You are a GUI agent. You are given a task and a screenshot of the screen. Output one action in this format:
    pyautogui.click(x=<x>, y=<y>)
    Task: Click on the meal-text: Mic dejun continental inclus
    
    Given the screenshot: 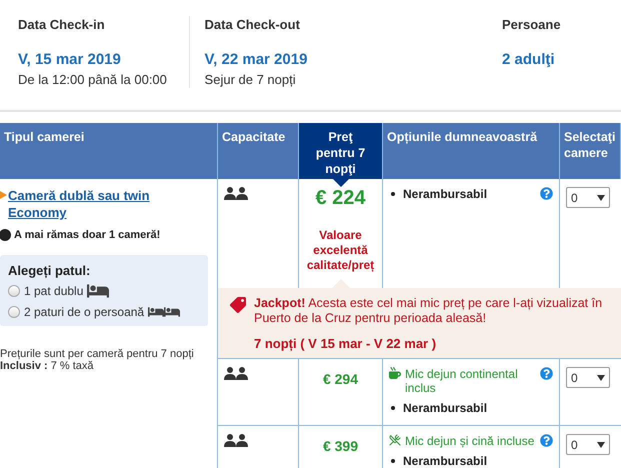 What is the action you would take?
    pyautogui.click(x=462, y=381)
    